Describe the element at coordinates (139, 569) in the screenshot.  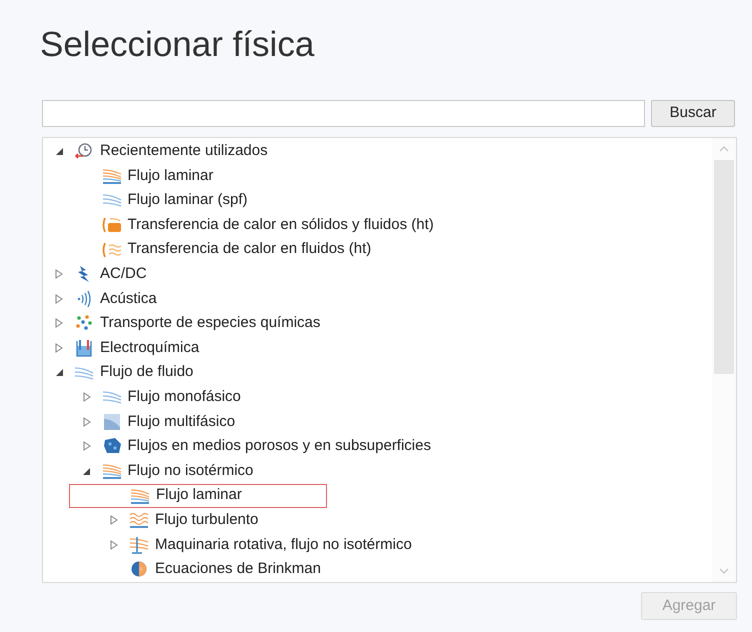
I see `porous-sphere-icon` at that location.